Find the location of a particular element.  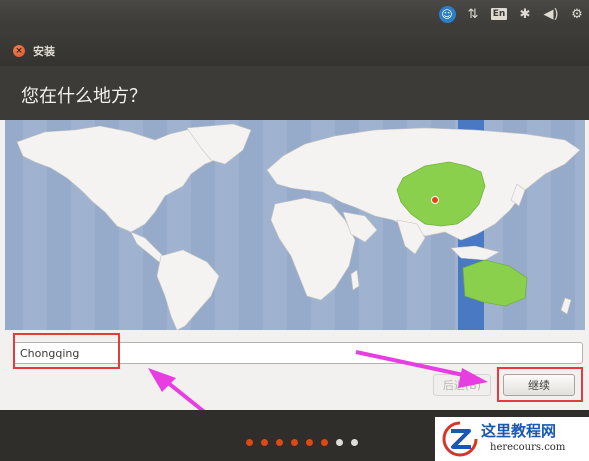

watermark-url: herecours.com is located at coordinates (528, 447).